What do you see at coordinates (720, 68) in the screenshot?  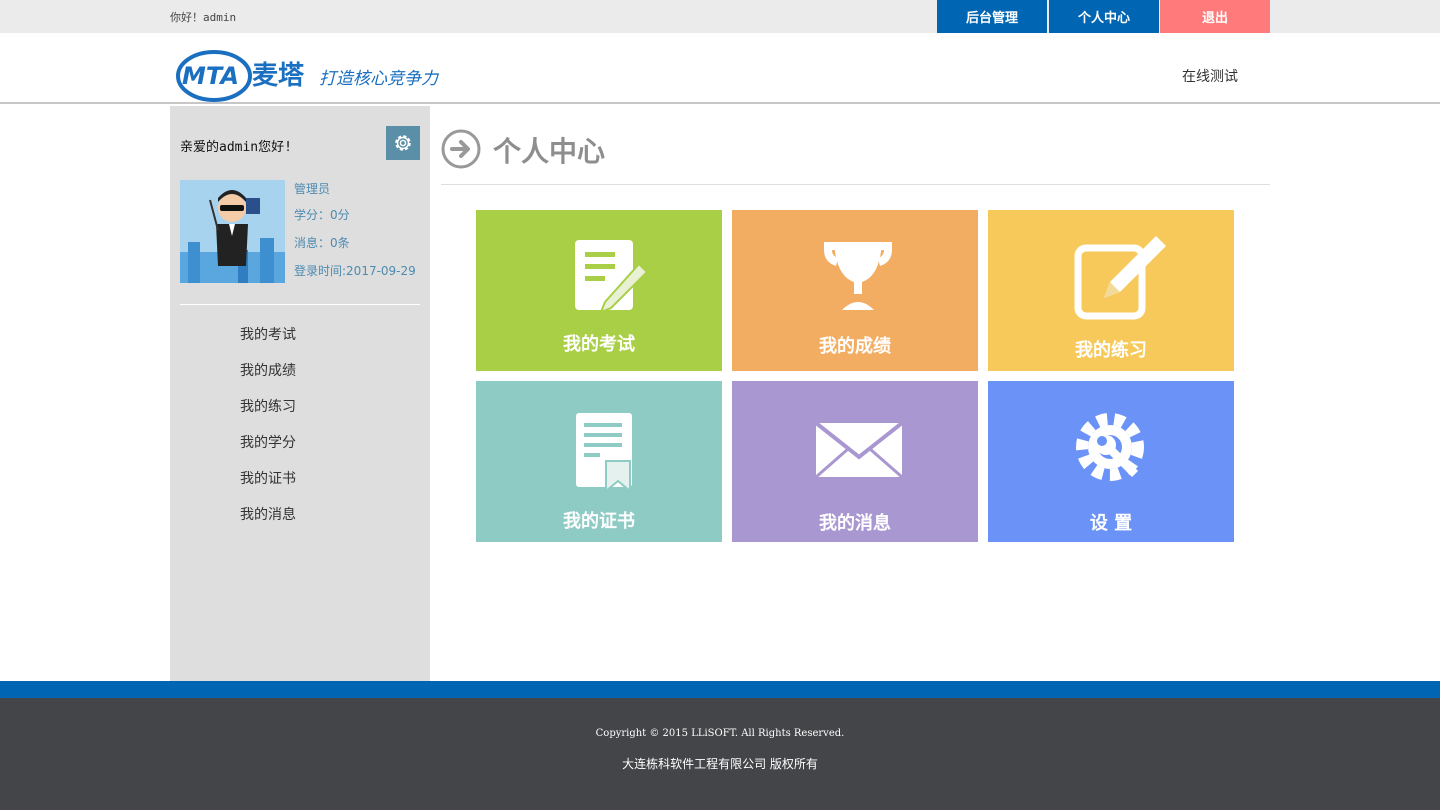 I see `header: MTA 麦塔 打造核心竞争力 在线测试` at bounding box center [720, 68].